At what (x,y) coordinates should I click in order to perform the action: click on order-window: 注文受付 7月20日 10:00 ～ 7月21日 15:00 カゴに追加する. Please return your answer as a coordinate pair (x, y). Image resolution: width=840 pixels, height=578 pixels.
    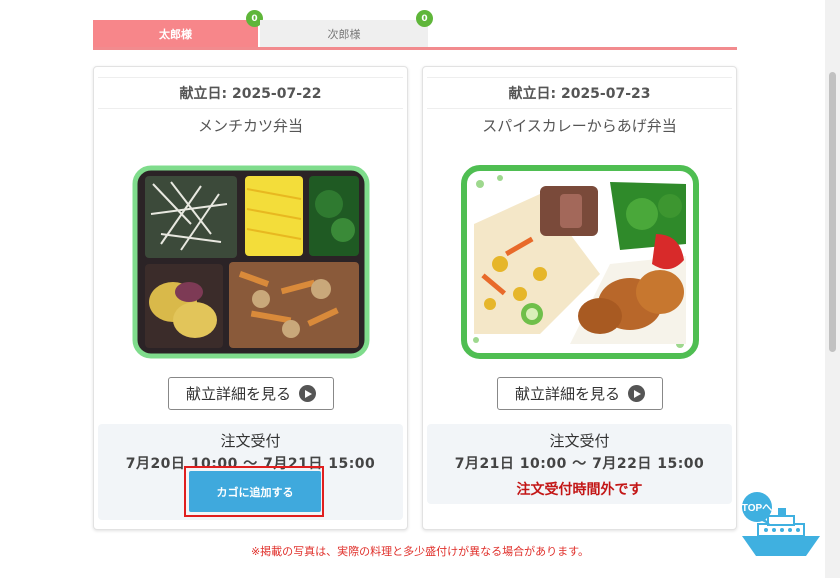
    Looking at the image, I should click on (250, 472).